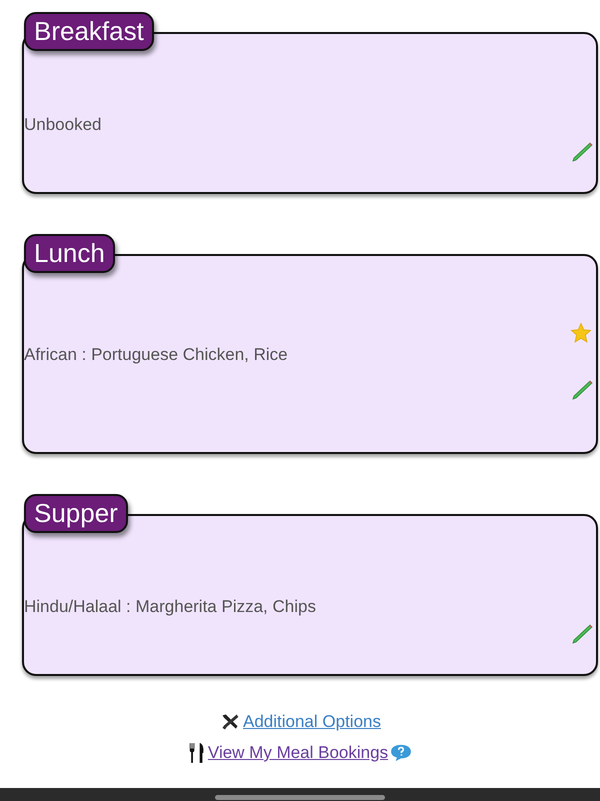 Image resolution: width=600 pixels, height=801 pixels. What do you see at coordinates (197, 753) in the screenshot?
I see `cutlery-icon` at bounding box center [197, 753].